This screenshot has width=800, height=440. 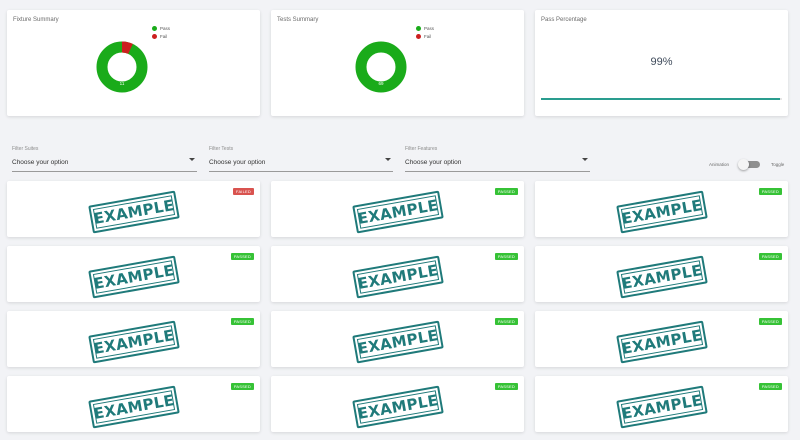 I want to click on filter-features-select: Filter Features Choose your option, so click(x=497, y=159).